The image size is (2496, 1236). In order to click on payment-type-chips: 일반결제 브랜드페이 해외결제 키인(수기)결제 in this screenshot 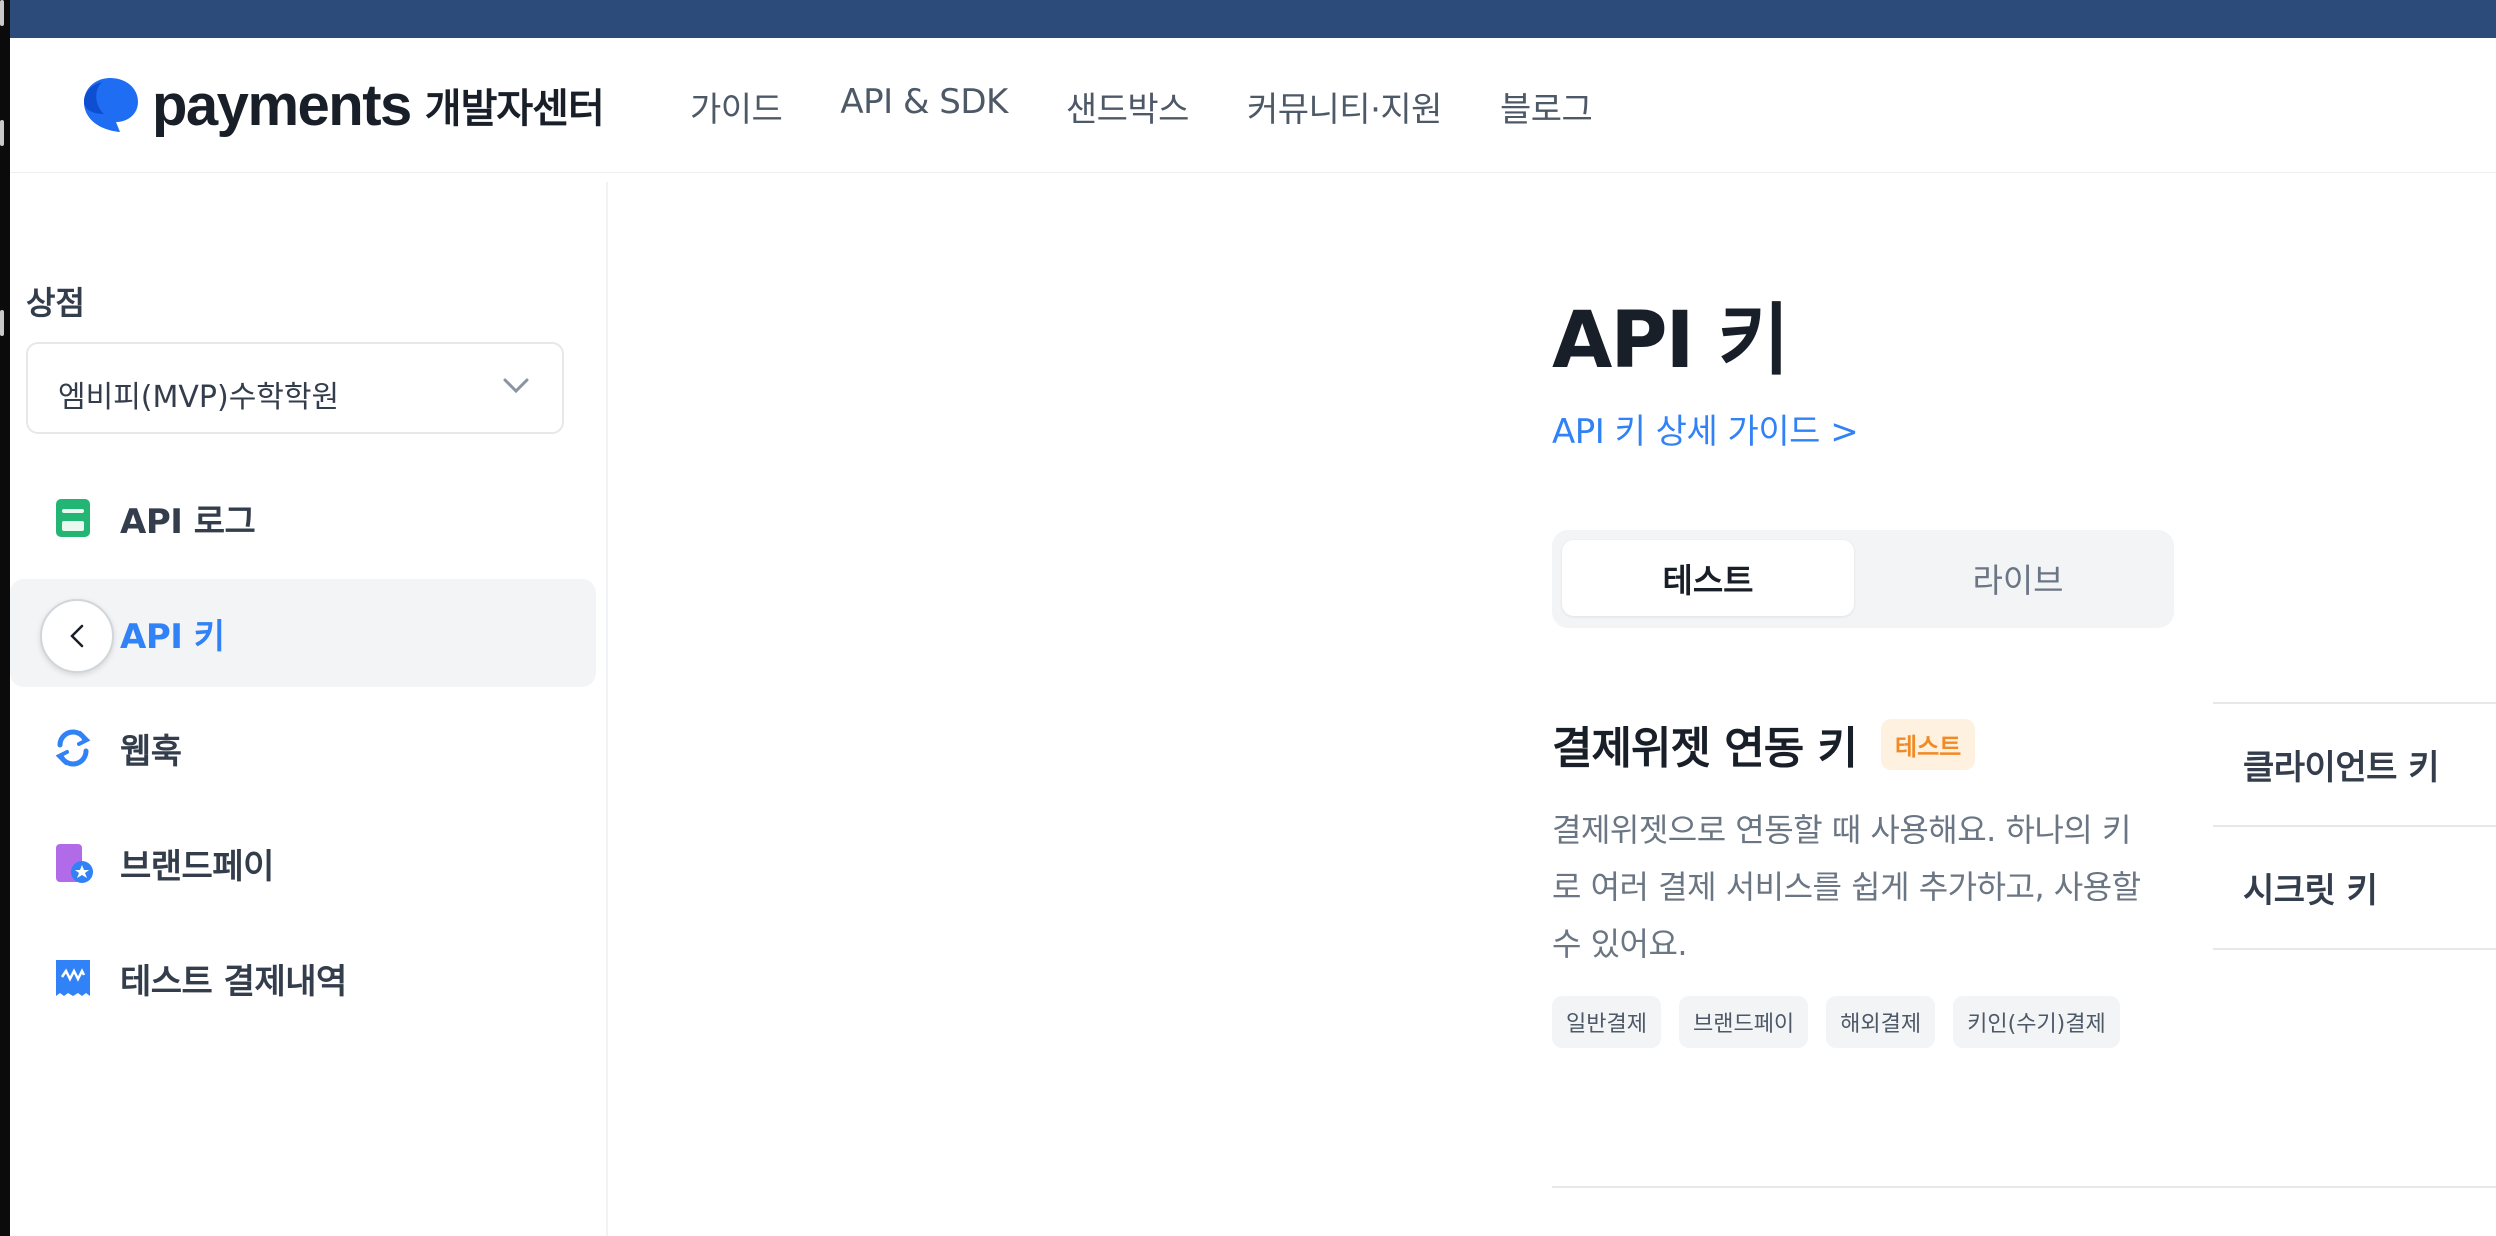, I will do `click(1836, 1022)`.